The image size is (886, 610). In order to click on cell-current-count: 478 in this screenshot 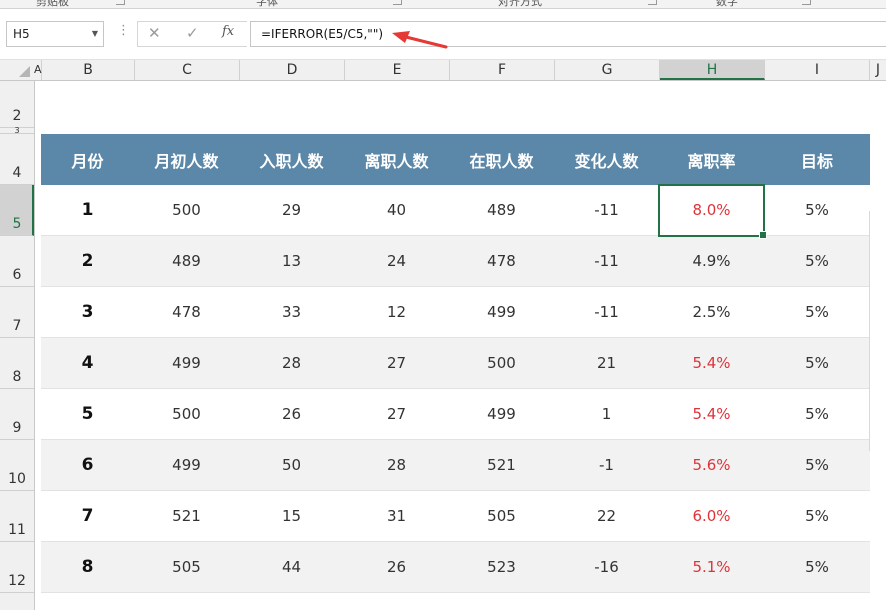, I will do `click(501, 261)`.